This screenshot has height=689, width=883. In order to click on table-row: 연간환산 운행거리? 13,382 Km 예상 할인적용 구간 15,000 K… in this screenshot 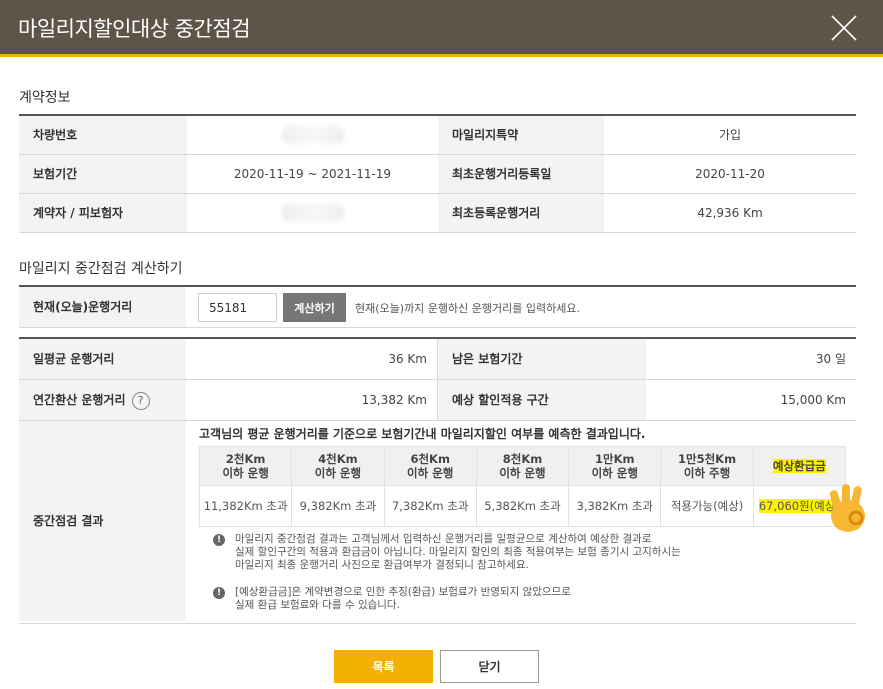, I will do `click(437, 400)`.